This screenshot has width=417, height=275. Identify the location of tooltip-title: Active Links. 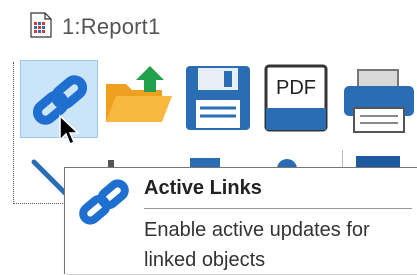
(203, 188).